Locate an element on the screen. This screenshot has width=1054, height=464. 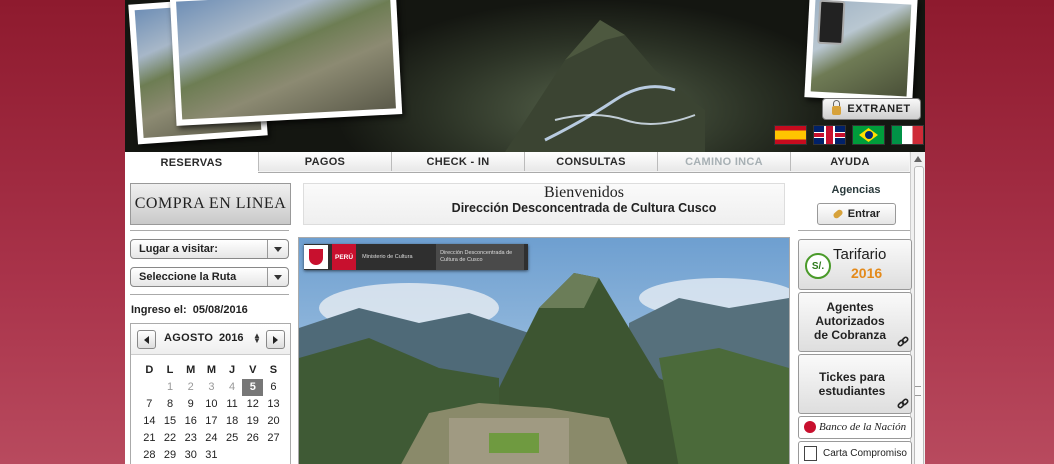
route-select: Seleccione la Ruta is located at coordinates (209, 277).